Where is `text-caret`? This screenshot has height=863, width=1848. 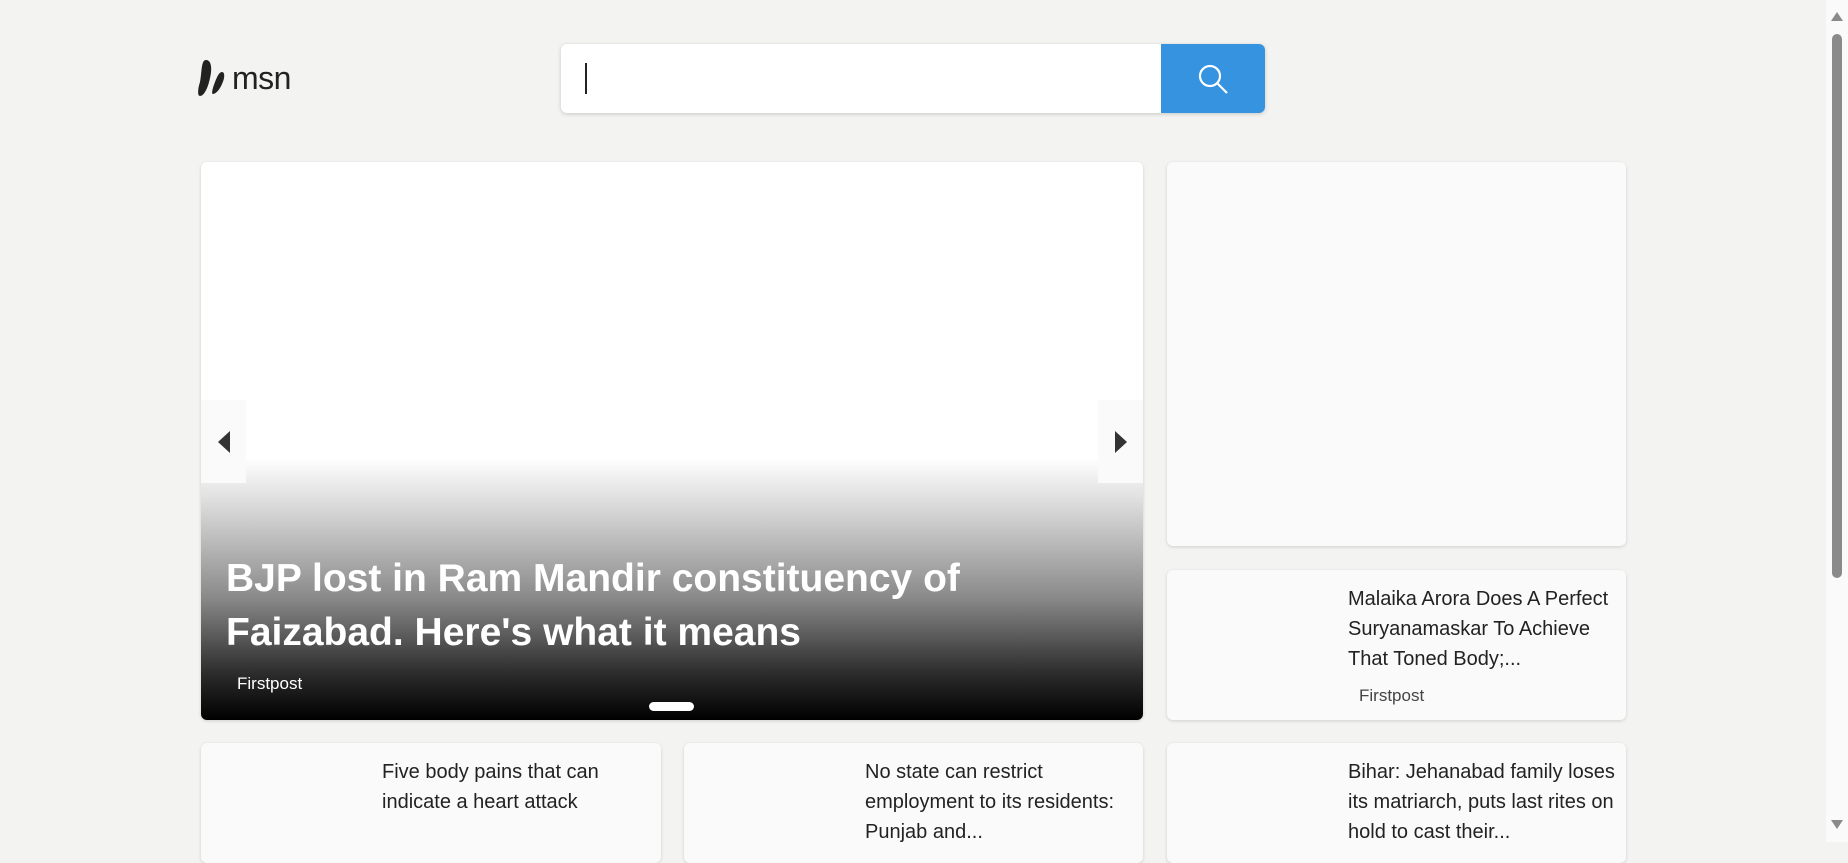
text-caret is located at coordinates (586, 78).